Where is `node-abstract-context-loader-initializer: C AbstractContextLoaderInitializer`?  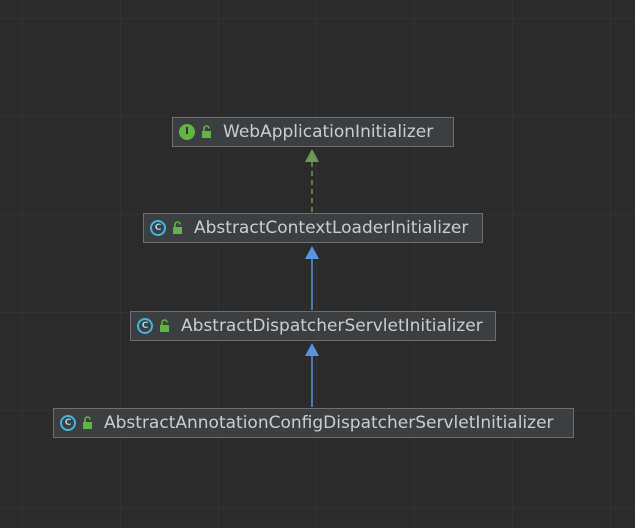
node-abstract-context-loader-initializer: C AbstractContextLoaderInitializer is located at coordinates (313, 228).